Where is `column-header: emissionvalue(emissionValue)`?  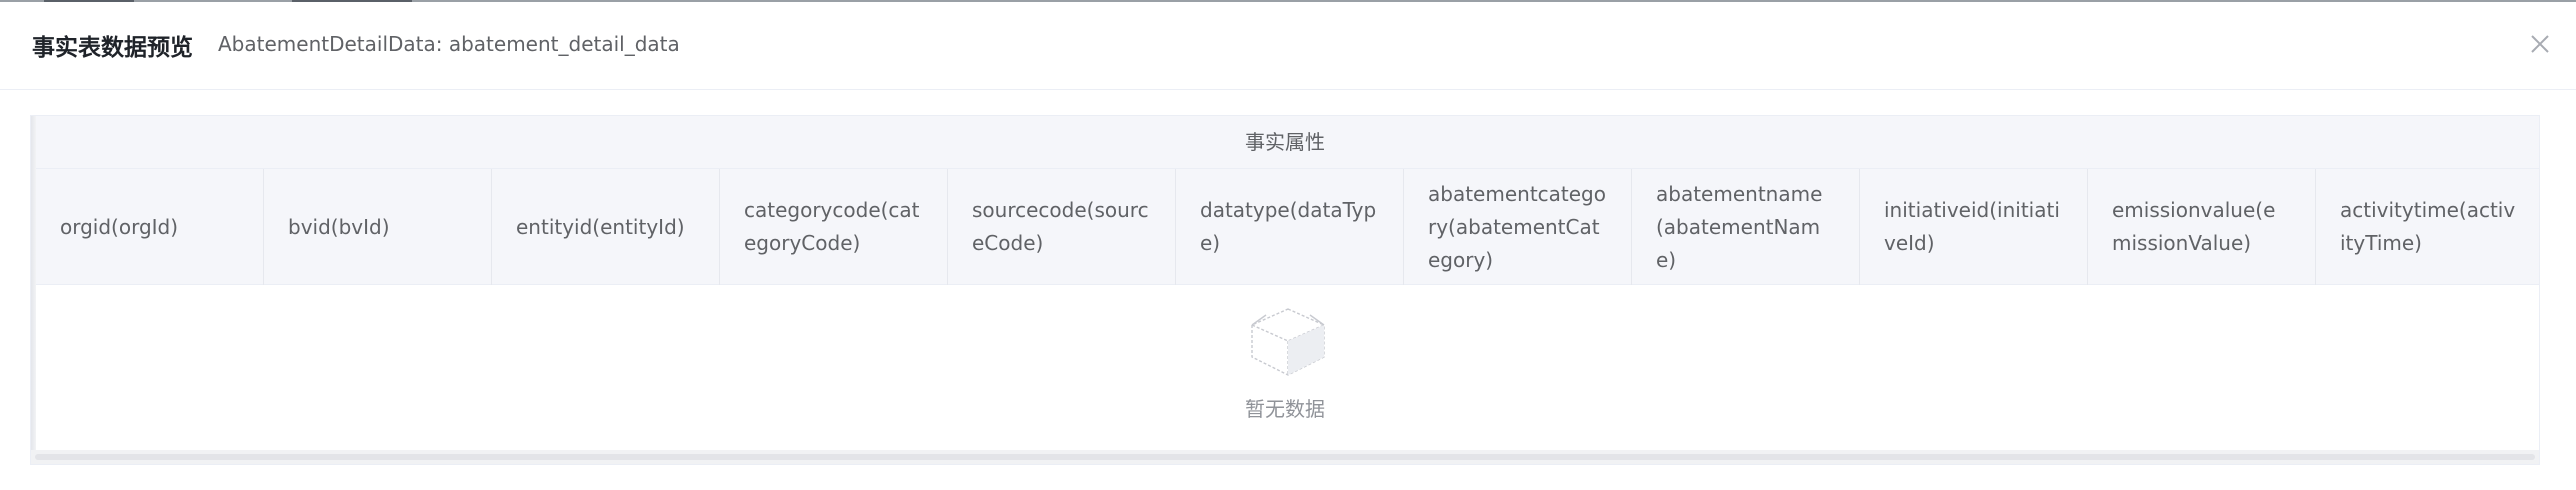
column-header: emissionvalue(emissionValue) is located at coordinates (2202, 227).